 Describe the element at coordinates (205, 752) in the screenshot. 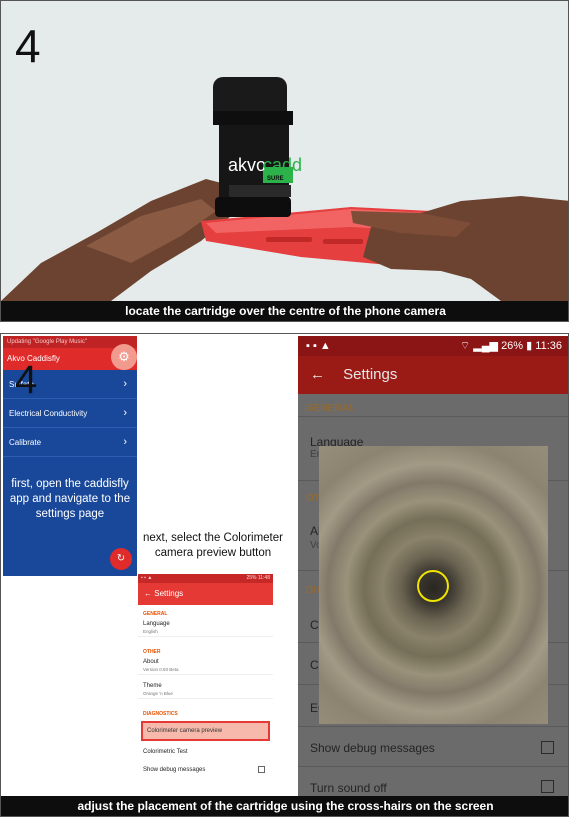

I see `setting-colorimetric-test: Colorimetric Test` at that location.